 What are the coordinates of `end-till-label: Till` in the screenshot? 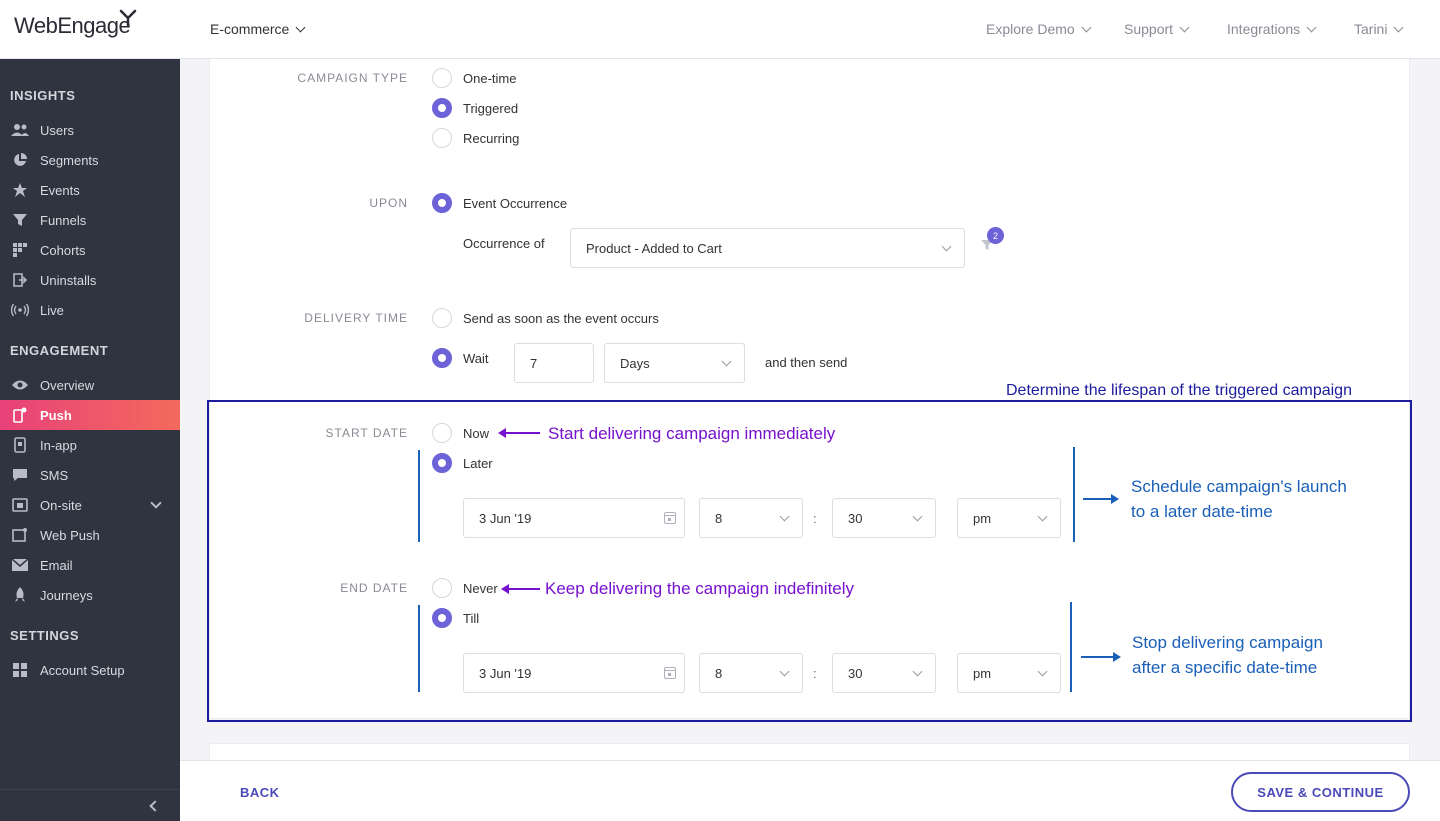 It's located at (471, 618).